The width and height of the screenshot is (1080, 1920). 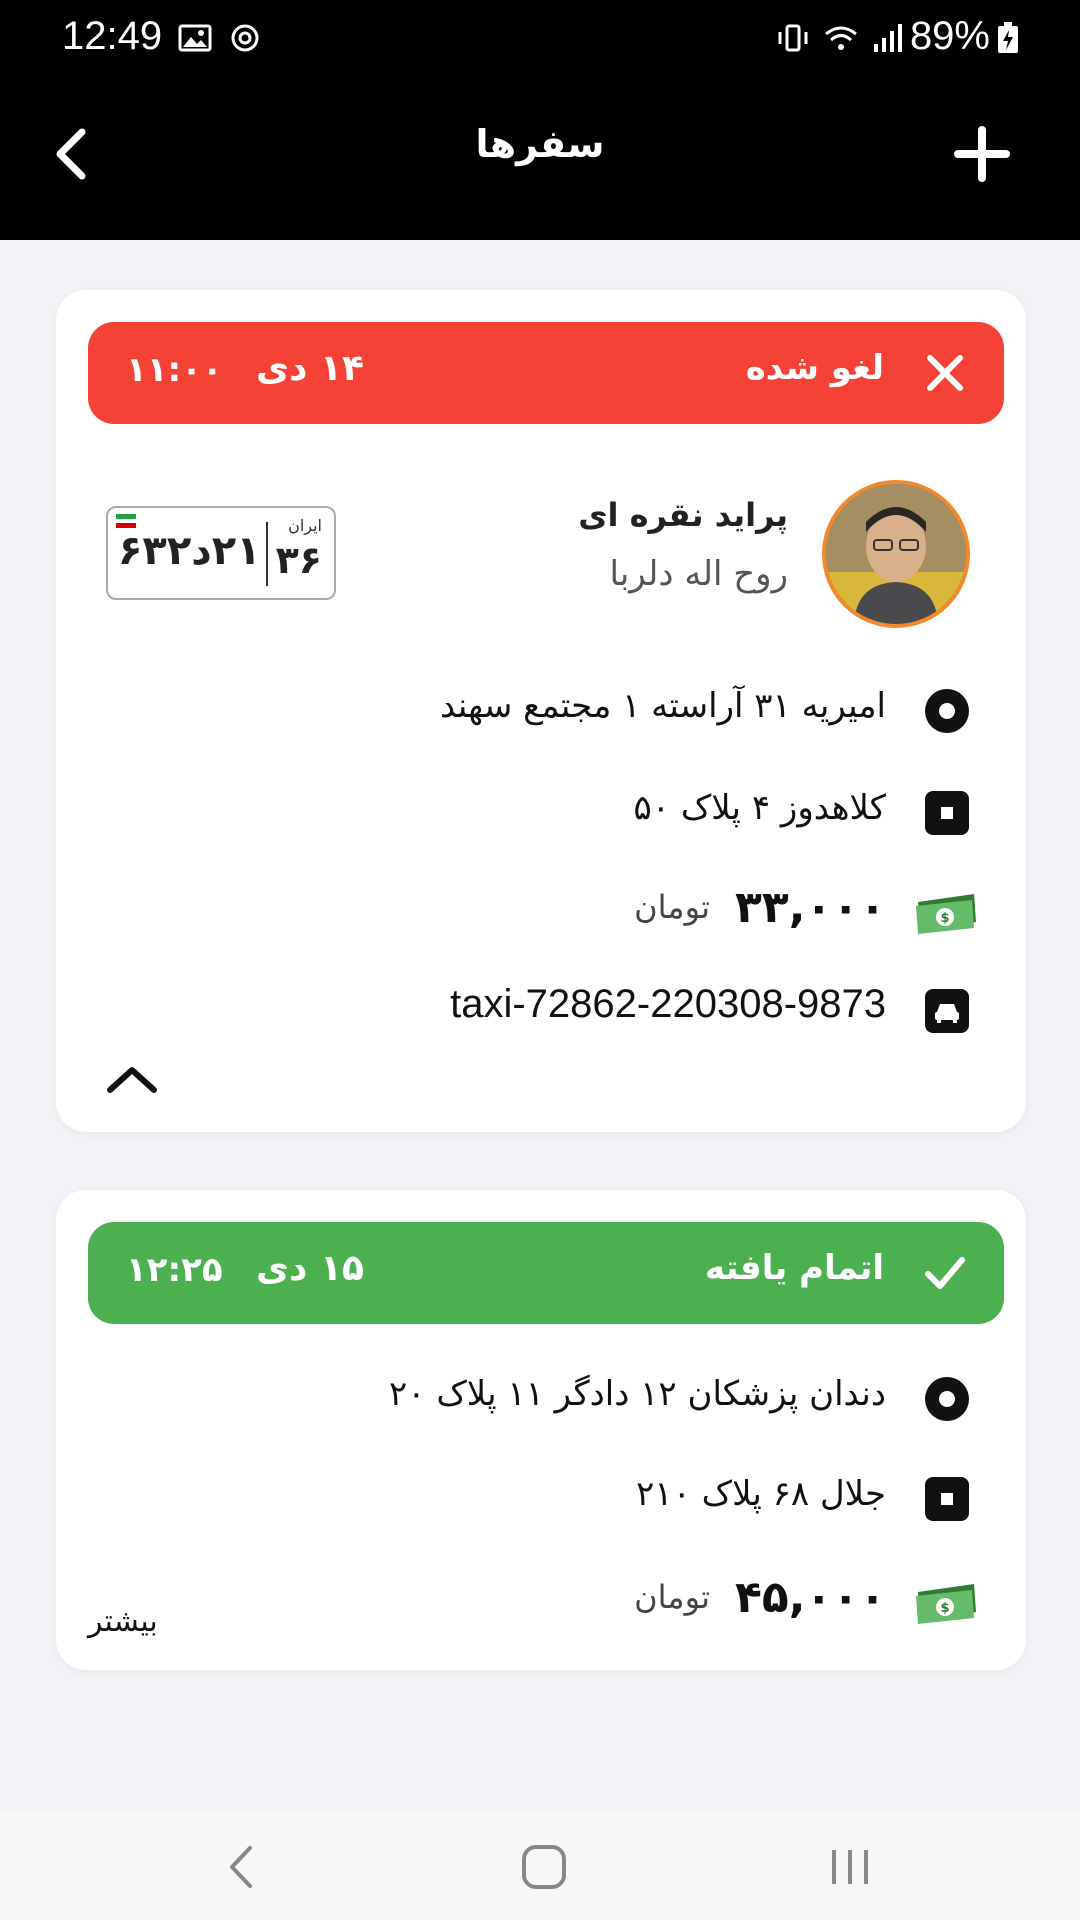 What do you see at coordinates (668, 1004) in the screenshot?
I see `trip-reference-code: taxi-72862-220308-9873` at bounding box center [668, 1004].